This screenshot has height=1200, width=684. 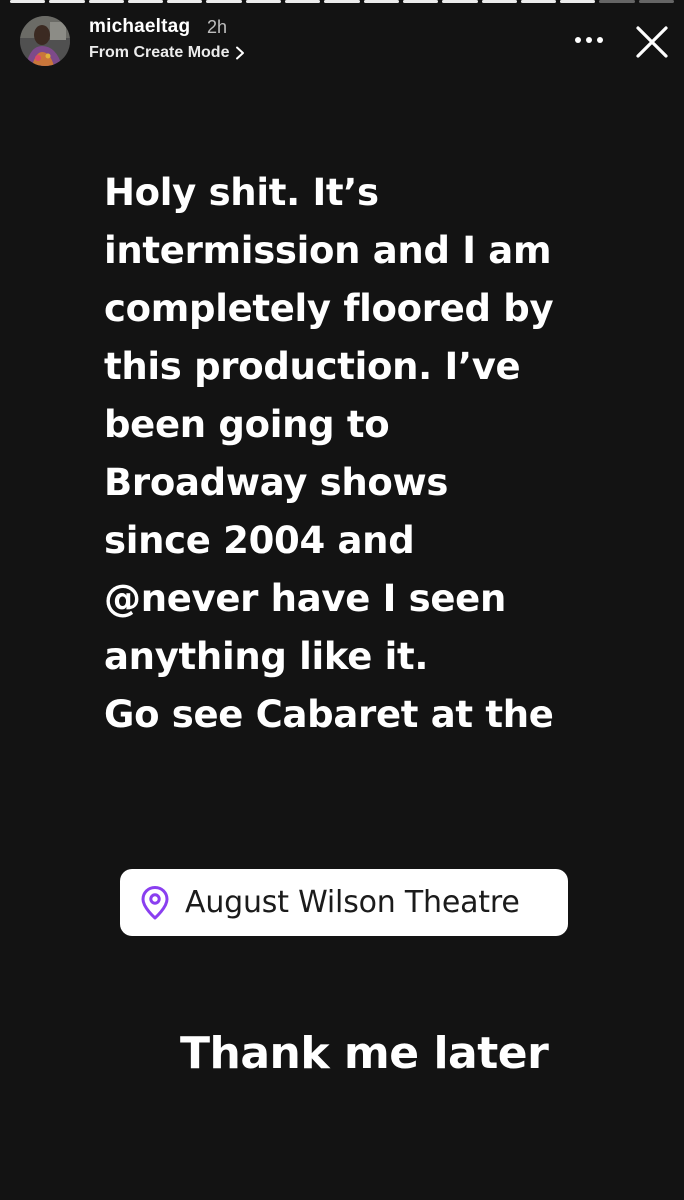 I want to click on close-button, so click(x=652, y=42).